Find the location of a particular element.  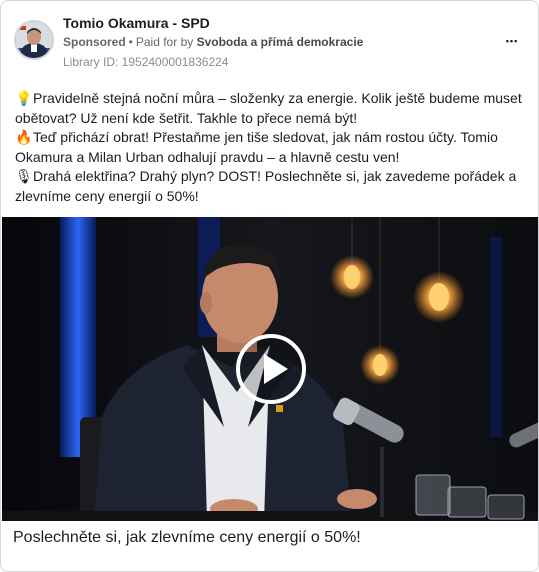

sponsored-label: Sponsored is located at coordinates (94, 42).